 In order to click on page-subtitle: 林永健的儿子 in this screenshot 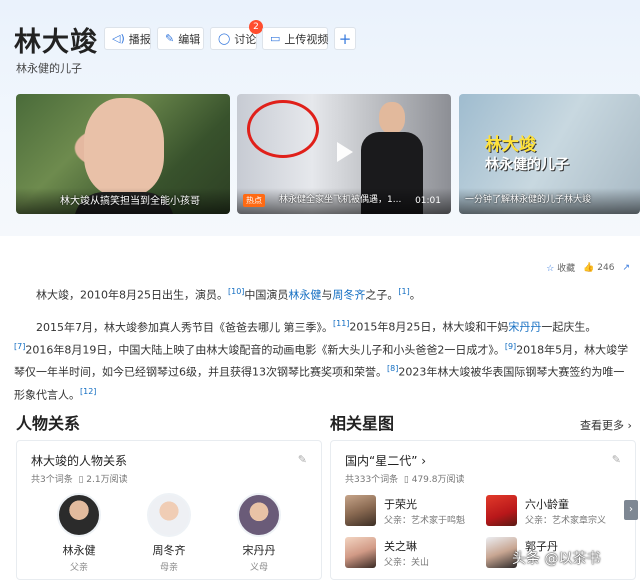, I will do `click(49, 68)`.